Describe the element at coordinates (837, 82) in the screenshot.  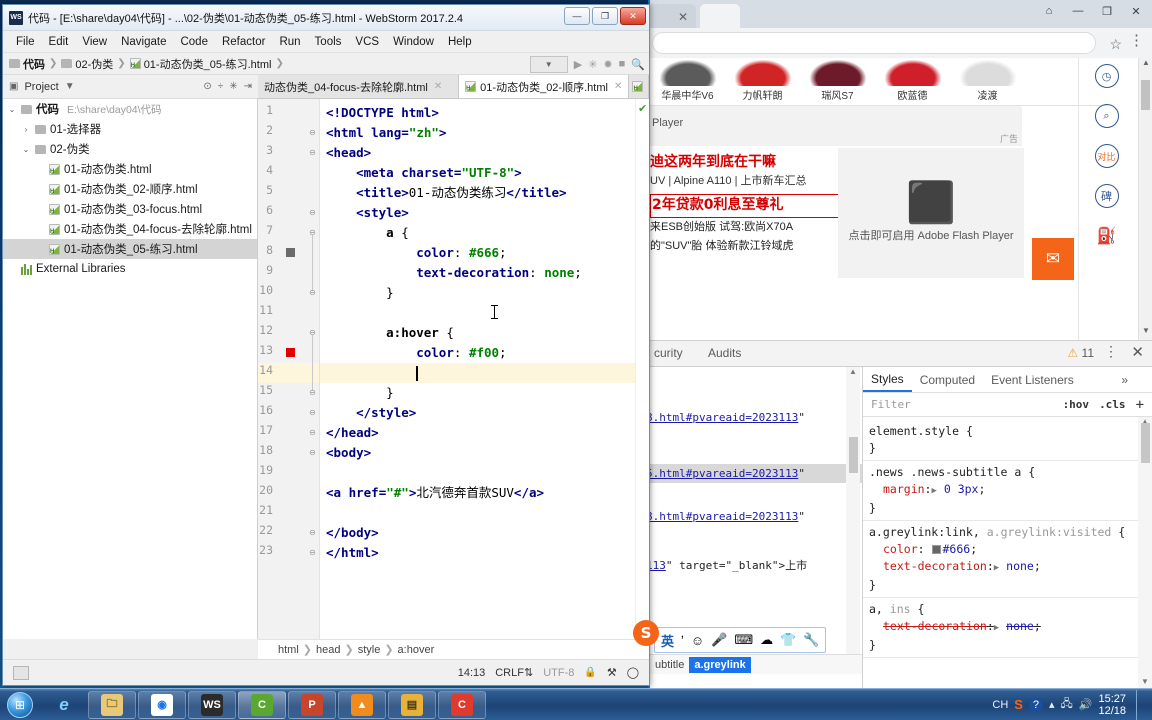
I see `car-item-2: 瑞风S7` at that location.